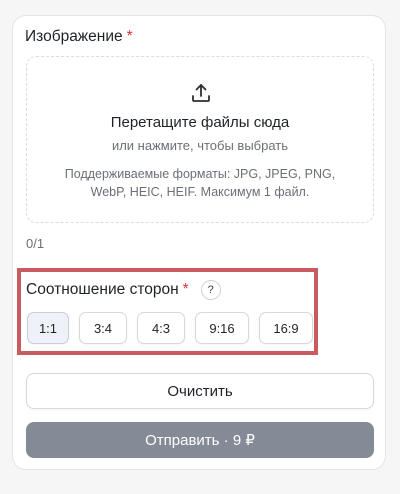 This screenshot has height=494, width=400. I want to click on ratio-option-16-9: 16:9, so click(286, 328).